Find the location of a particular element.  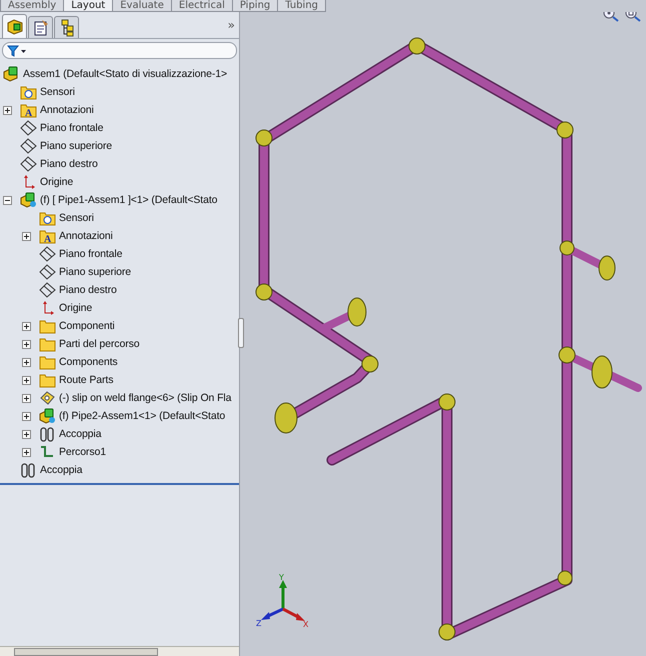

command-tab: Layout is located at coordinates (88, 6).